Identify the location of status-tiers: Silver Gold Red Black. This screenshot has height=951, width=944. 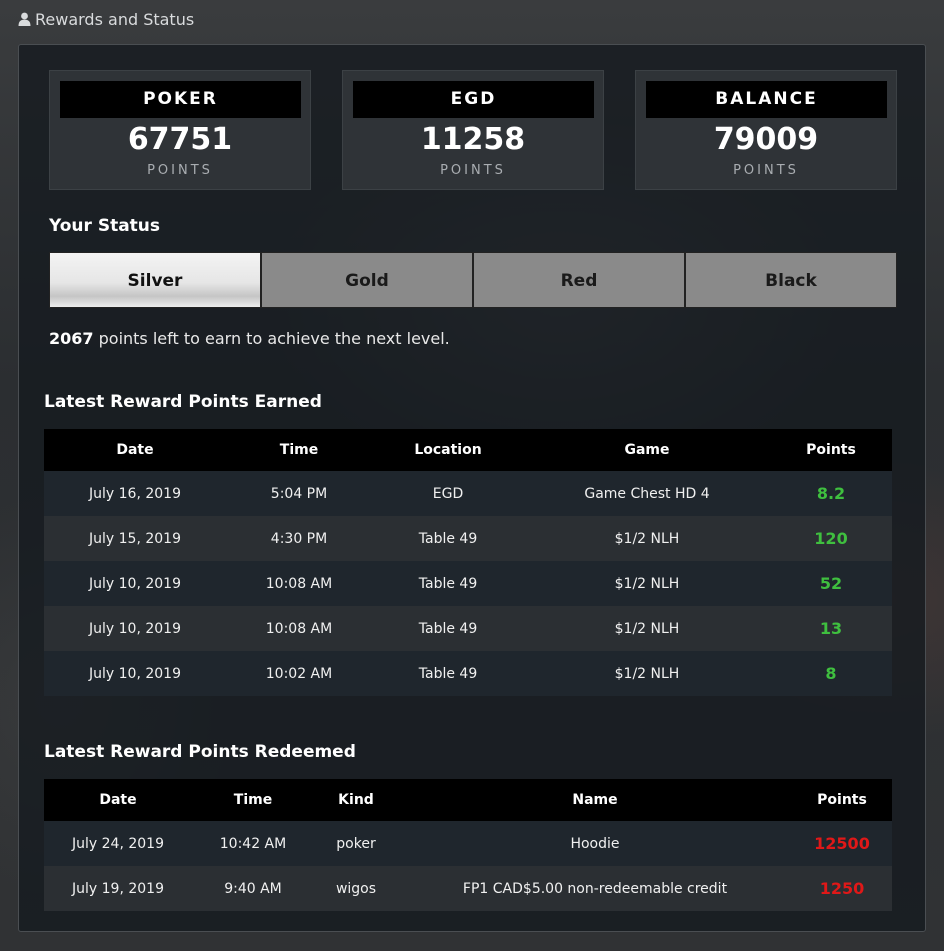
(473, 280).